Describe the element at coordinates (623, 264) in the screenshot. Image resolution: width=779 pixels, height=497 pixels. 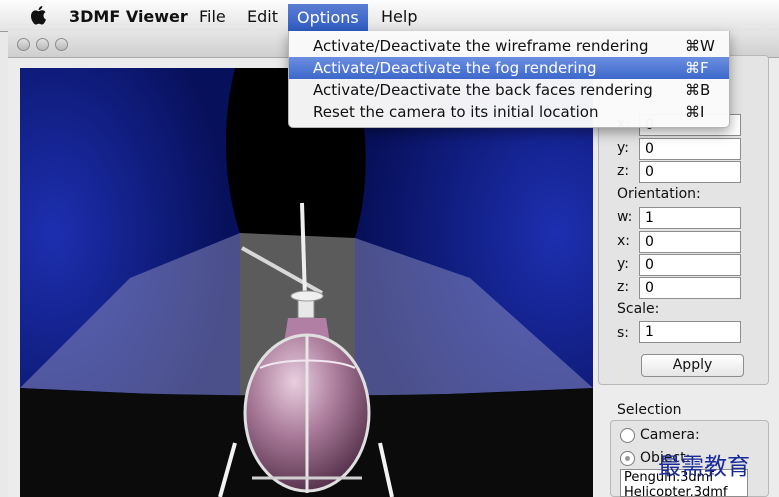
I see `orientation-y-label: y:` at that location.